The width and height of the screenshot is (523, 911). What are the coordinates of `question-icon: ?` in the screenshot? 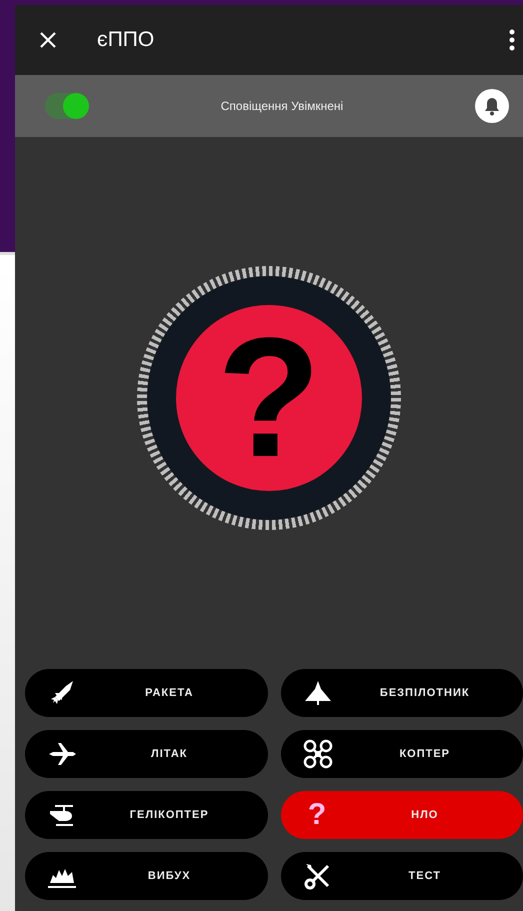 It's located at (317, 815).